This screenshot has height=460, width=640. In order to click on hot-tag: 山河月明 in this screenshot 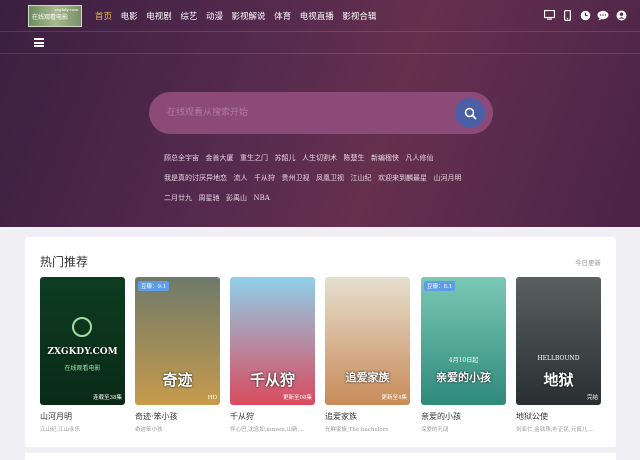, I will do `click(448, 178)`.